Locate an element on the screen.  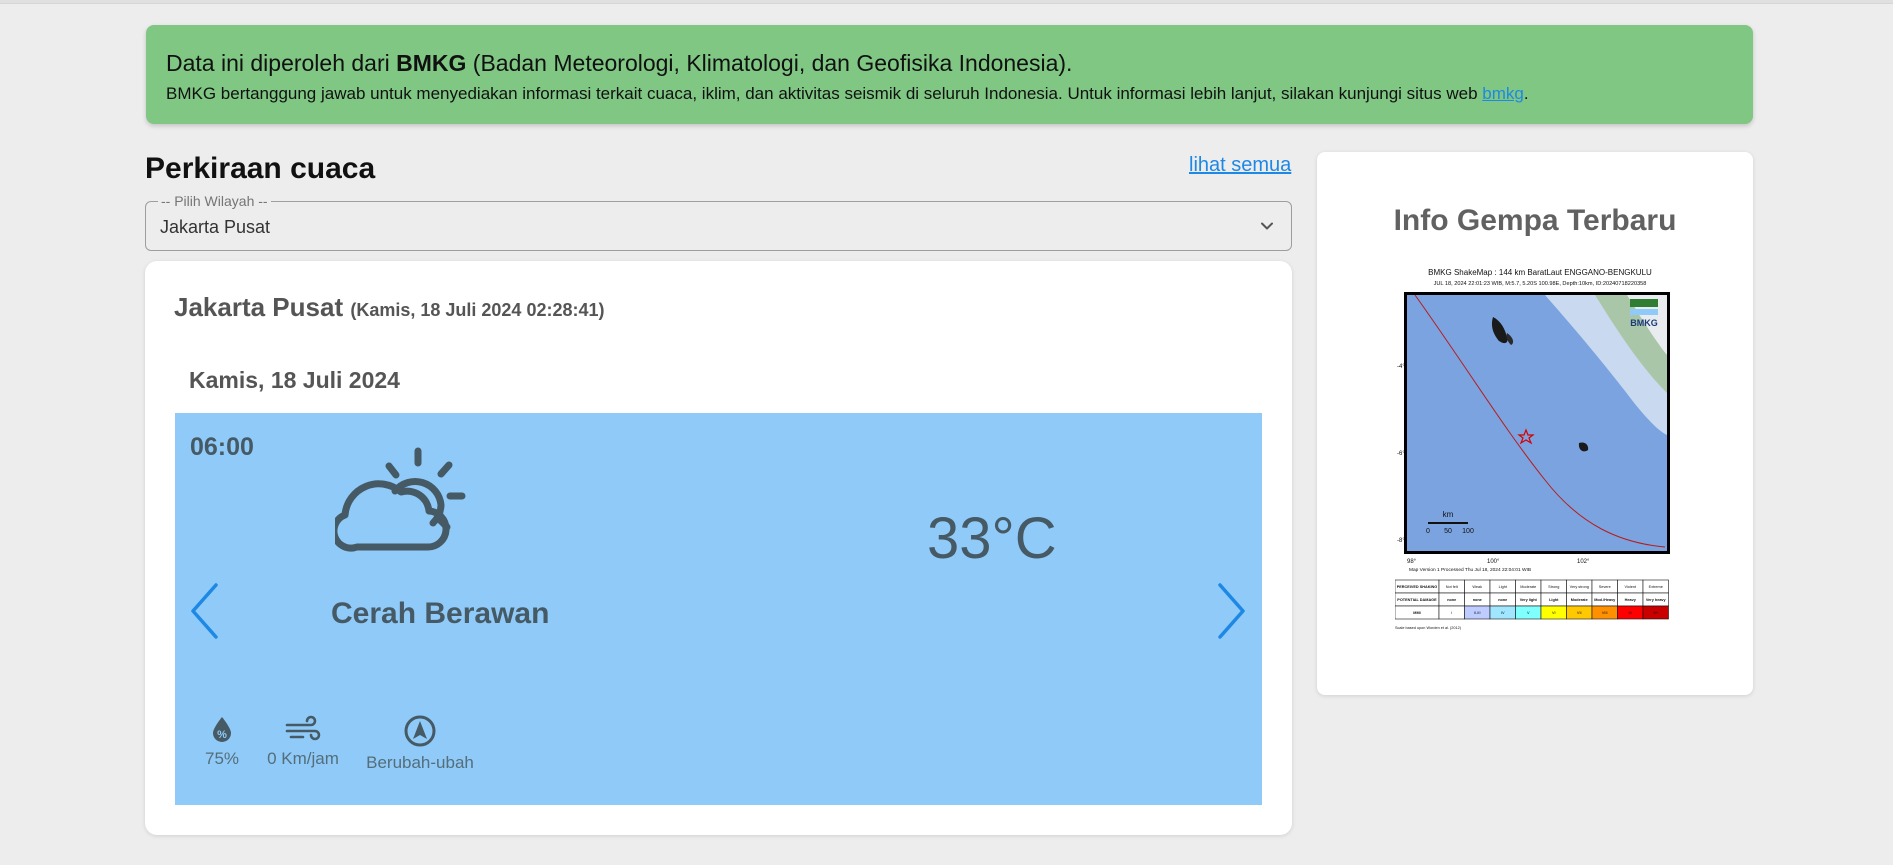
humidity-icon: % is located at coordinates (222, 729).